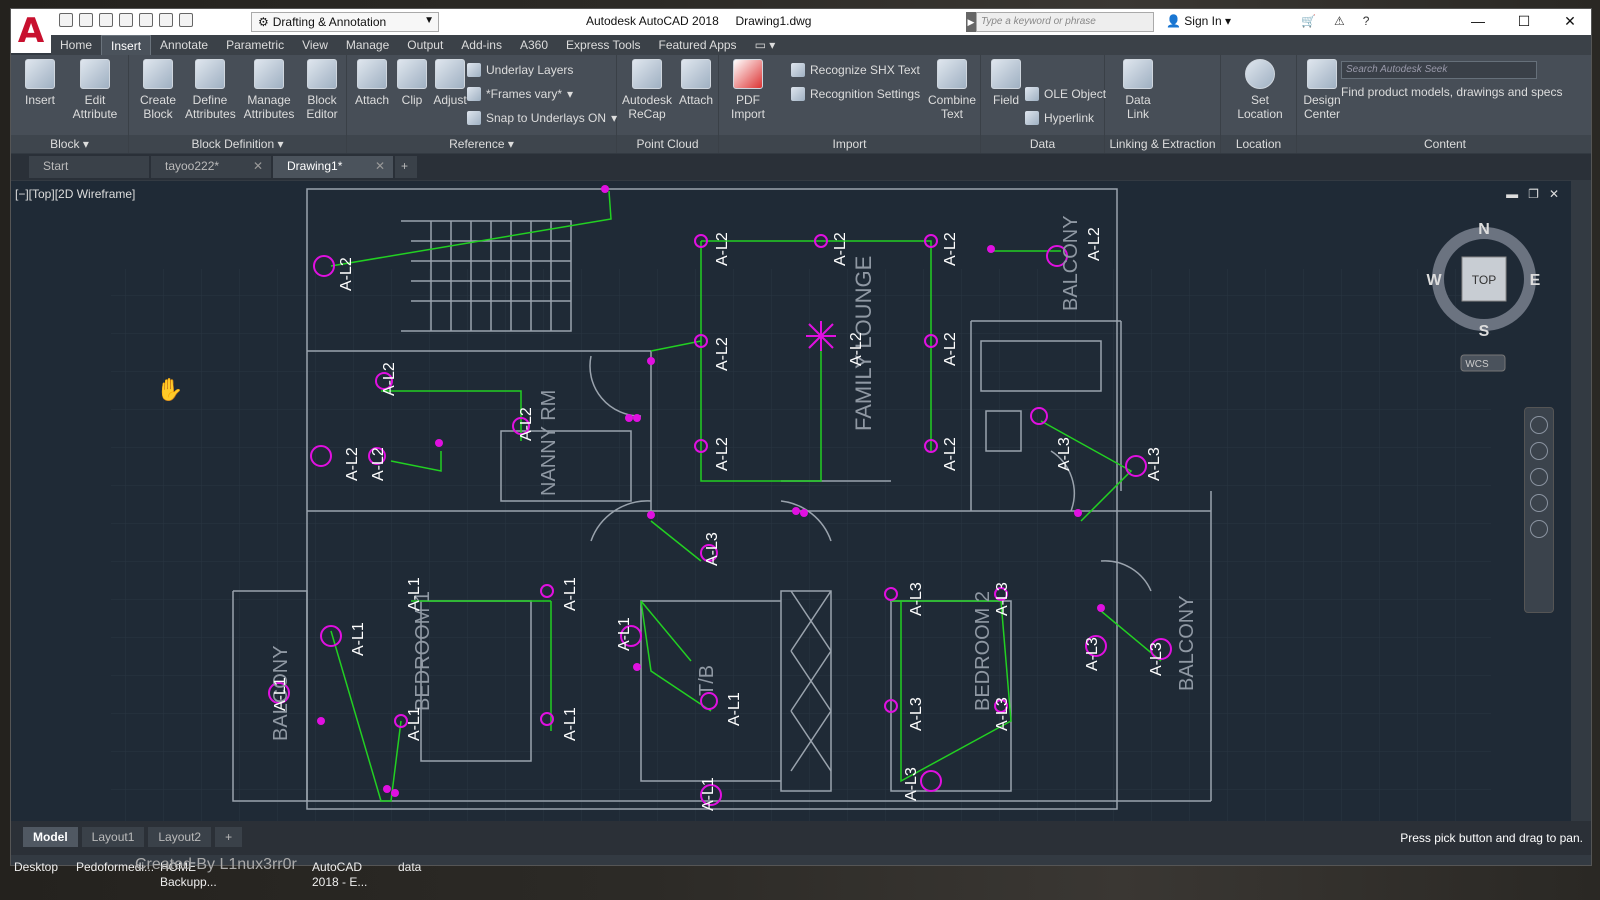  Describe the element at coordinates (345, 22) in the screenshot. I see `workspace-dropdown: ⚙ Drafting & Annotation ▼` at that location.